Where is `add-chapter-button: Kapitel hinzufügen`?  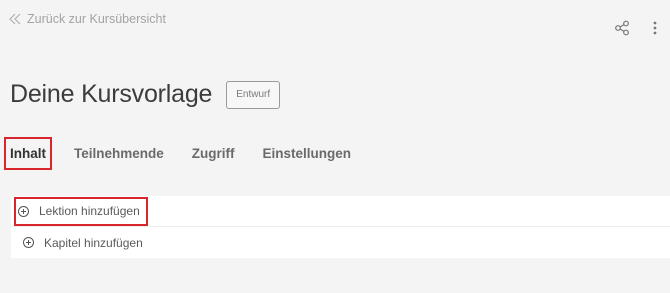
add-chapter-button: Kapitel hinzufügen is located at coordinates (77, 242).